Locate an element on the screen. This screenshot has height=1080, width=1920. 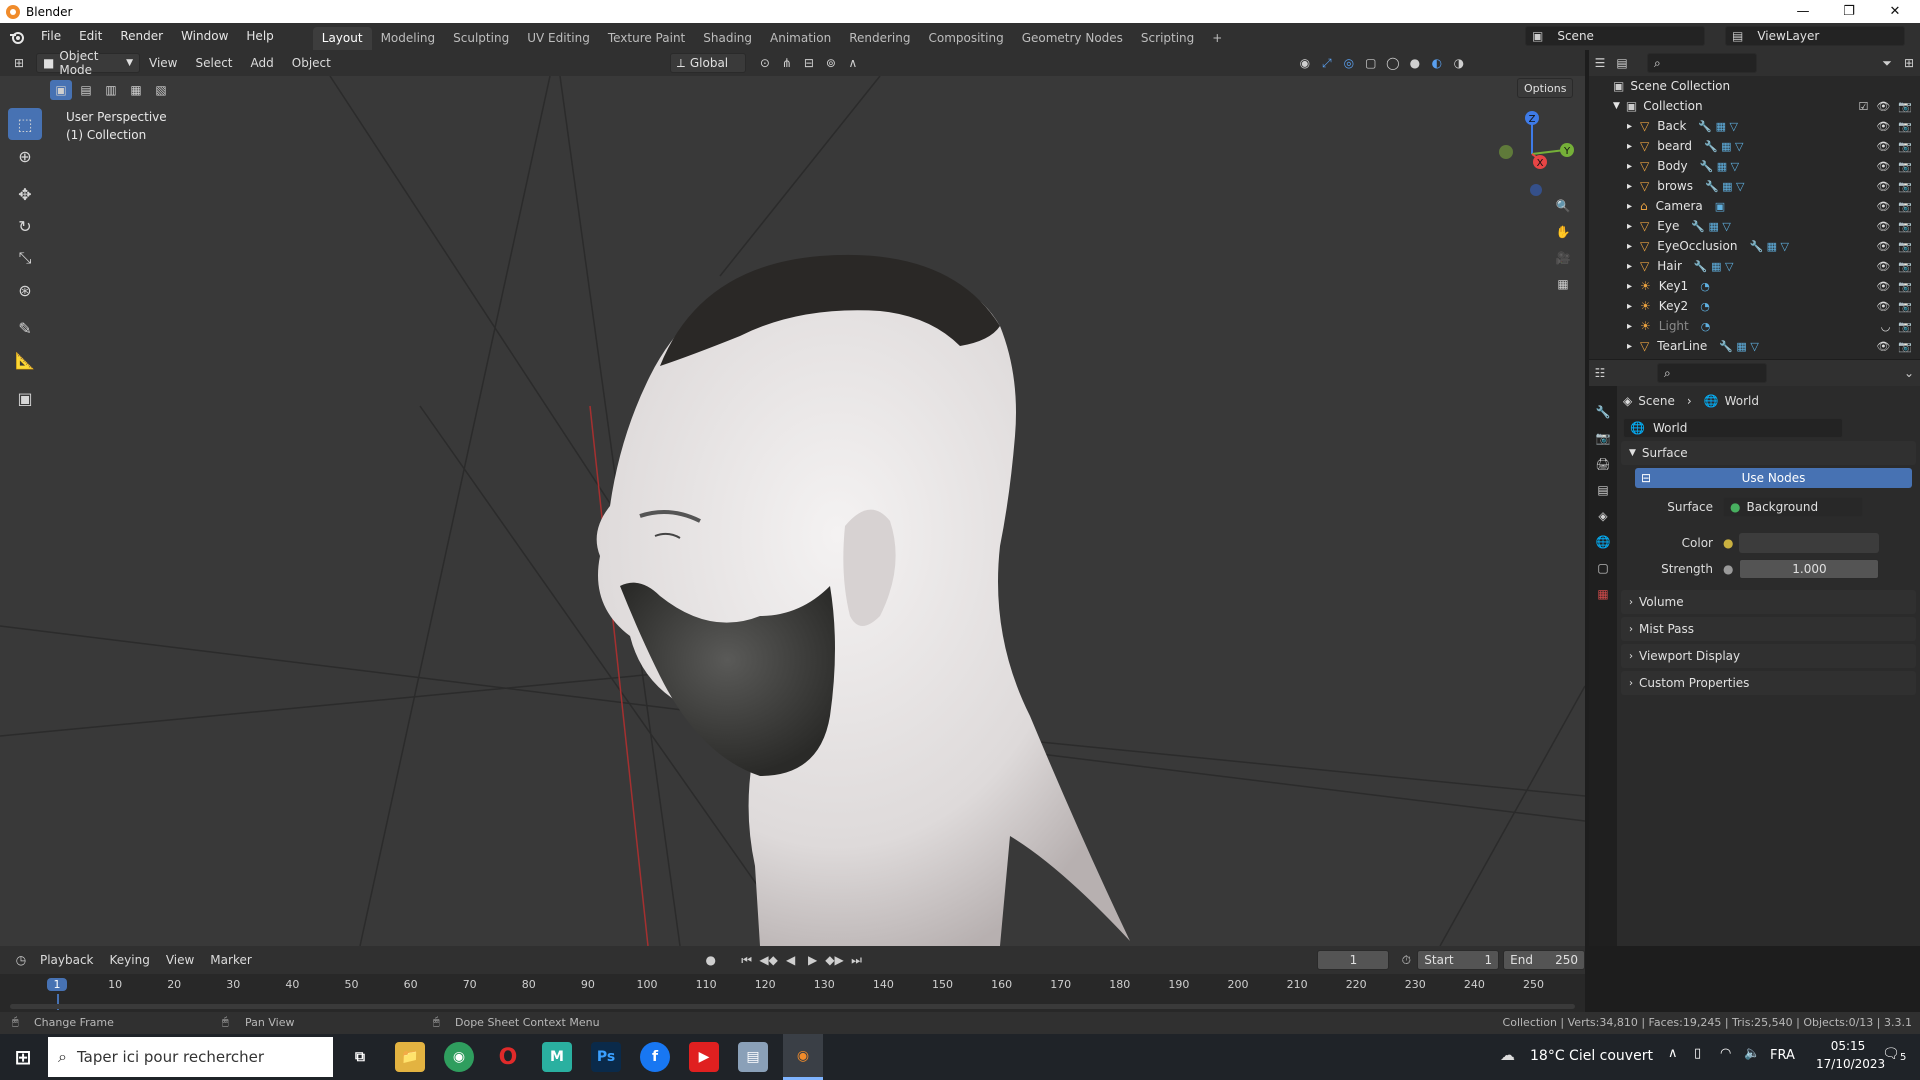
menu-help: Help is located at coordinates (259, 36).